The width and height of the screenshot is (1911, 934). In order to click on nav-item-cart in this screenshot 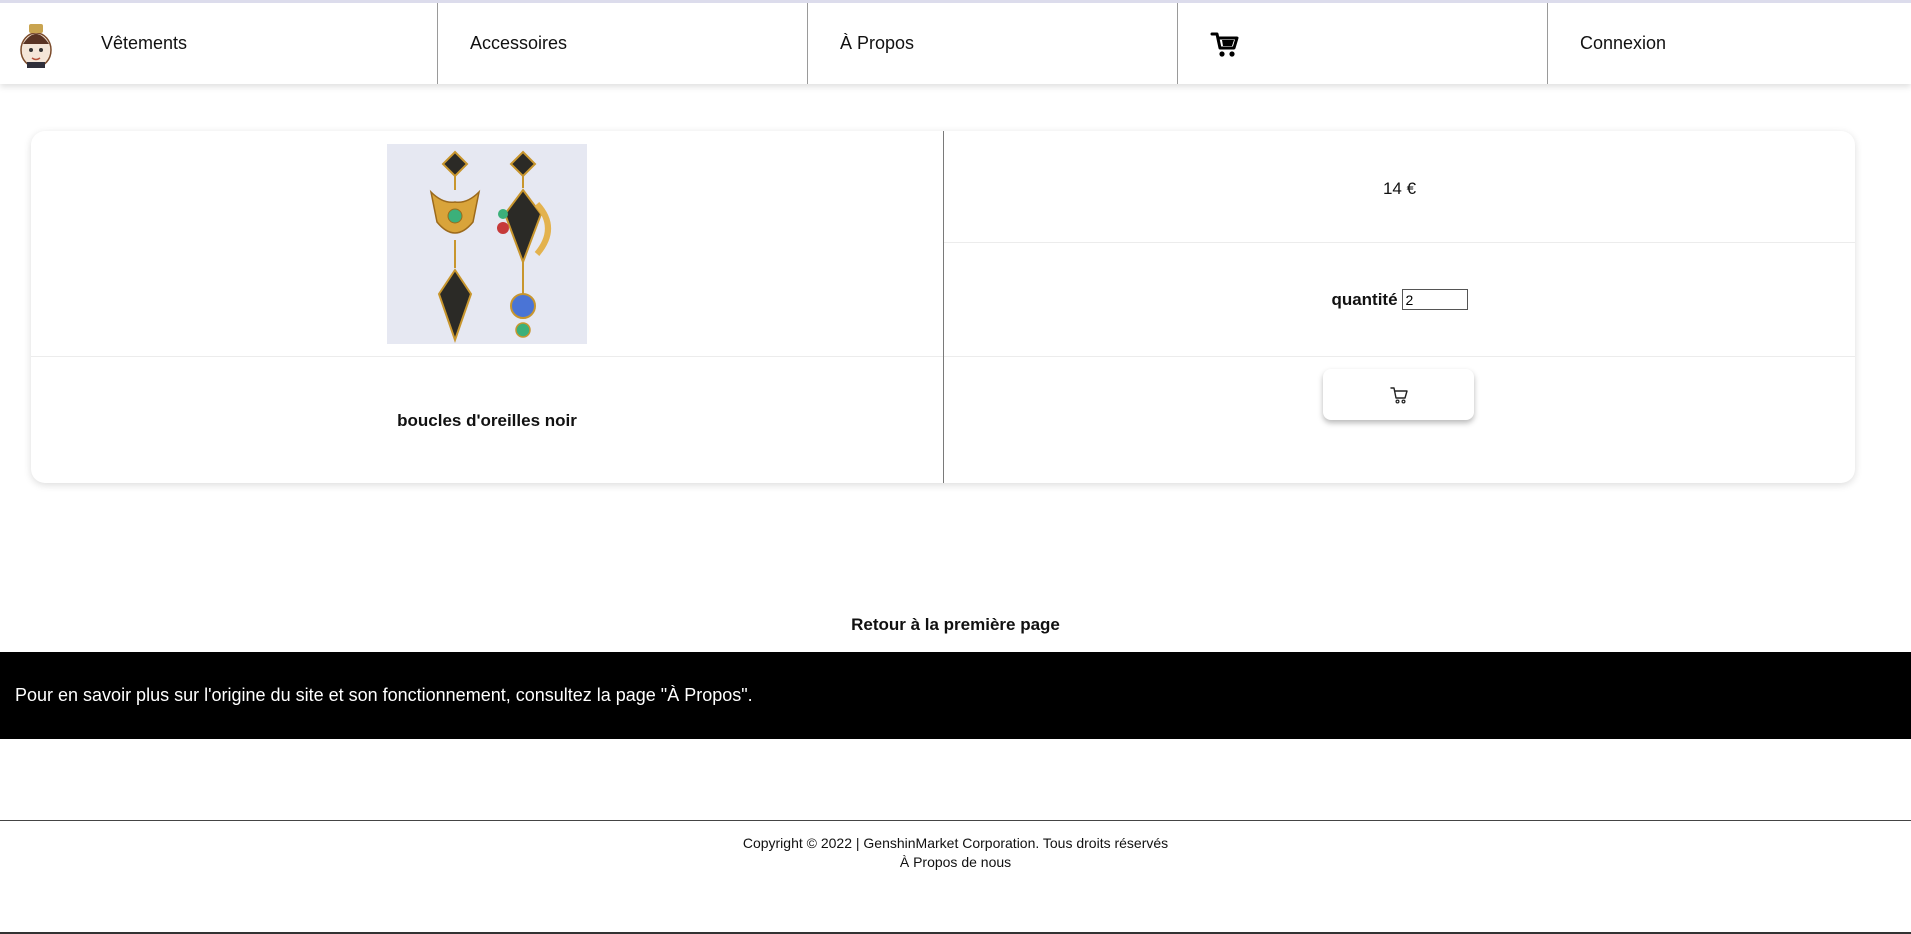, I will do `click(1363, 43)`.